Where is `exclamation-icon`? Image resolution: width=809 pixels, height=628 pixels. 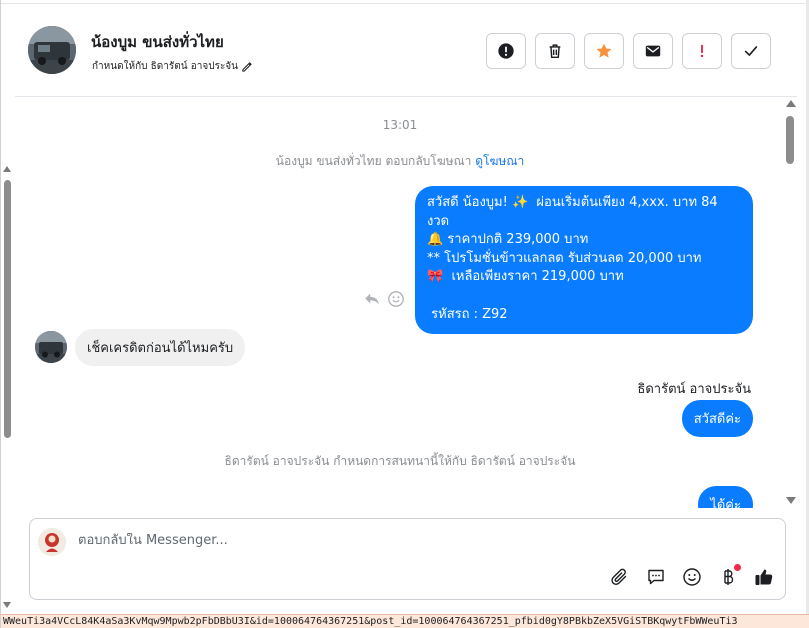
exclamation-icon is located at coordinates (702, 51).